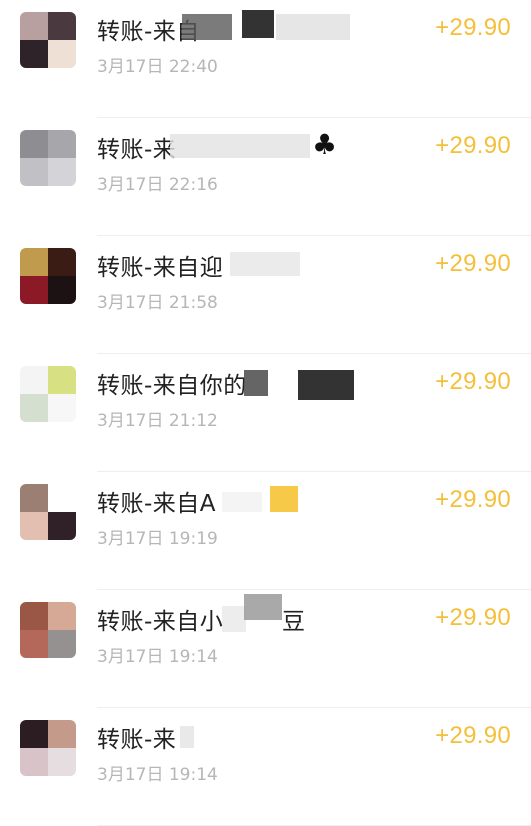  What do you see at coordinates (160, 622) in the screenshot?
I see `transaction-title: 转账-来自小` at bounding box center [160, 622].